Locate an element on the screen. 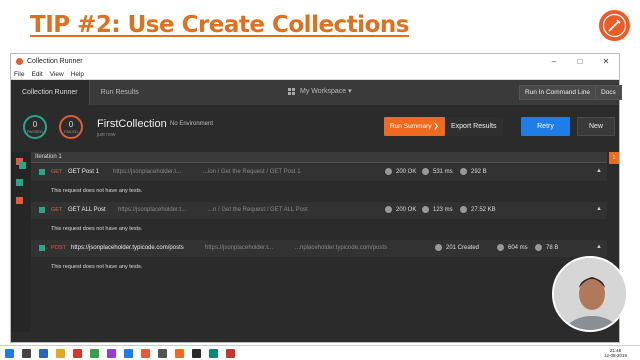  response-size: 292 B is located at coordinates (479, 172).